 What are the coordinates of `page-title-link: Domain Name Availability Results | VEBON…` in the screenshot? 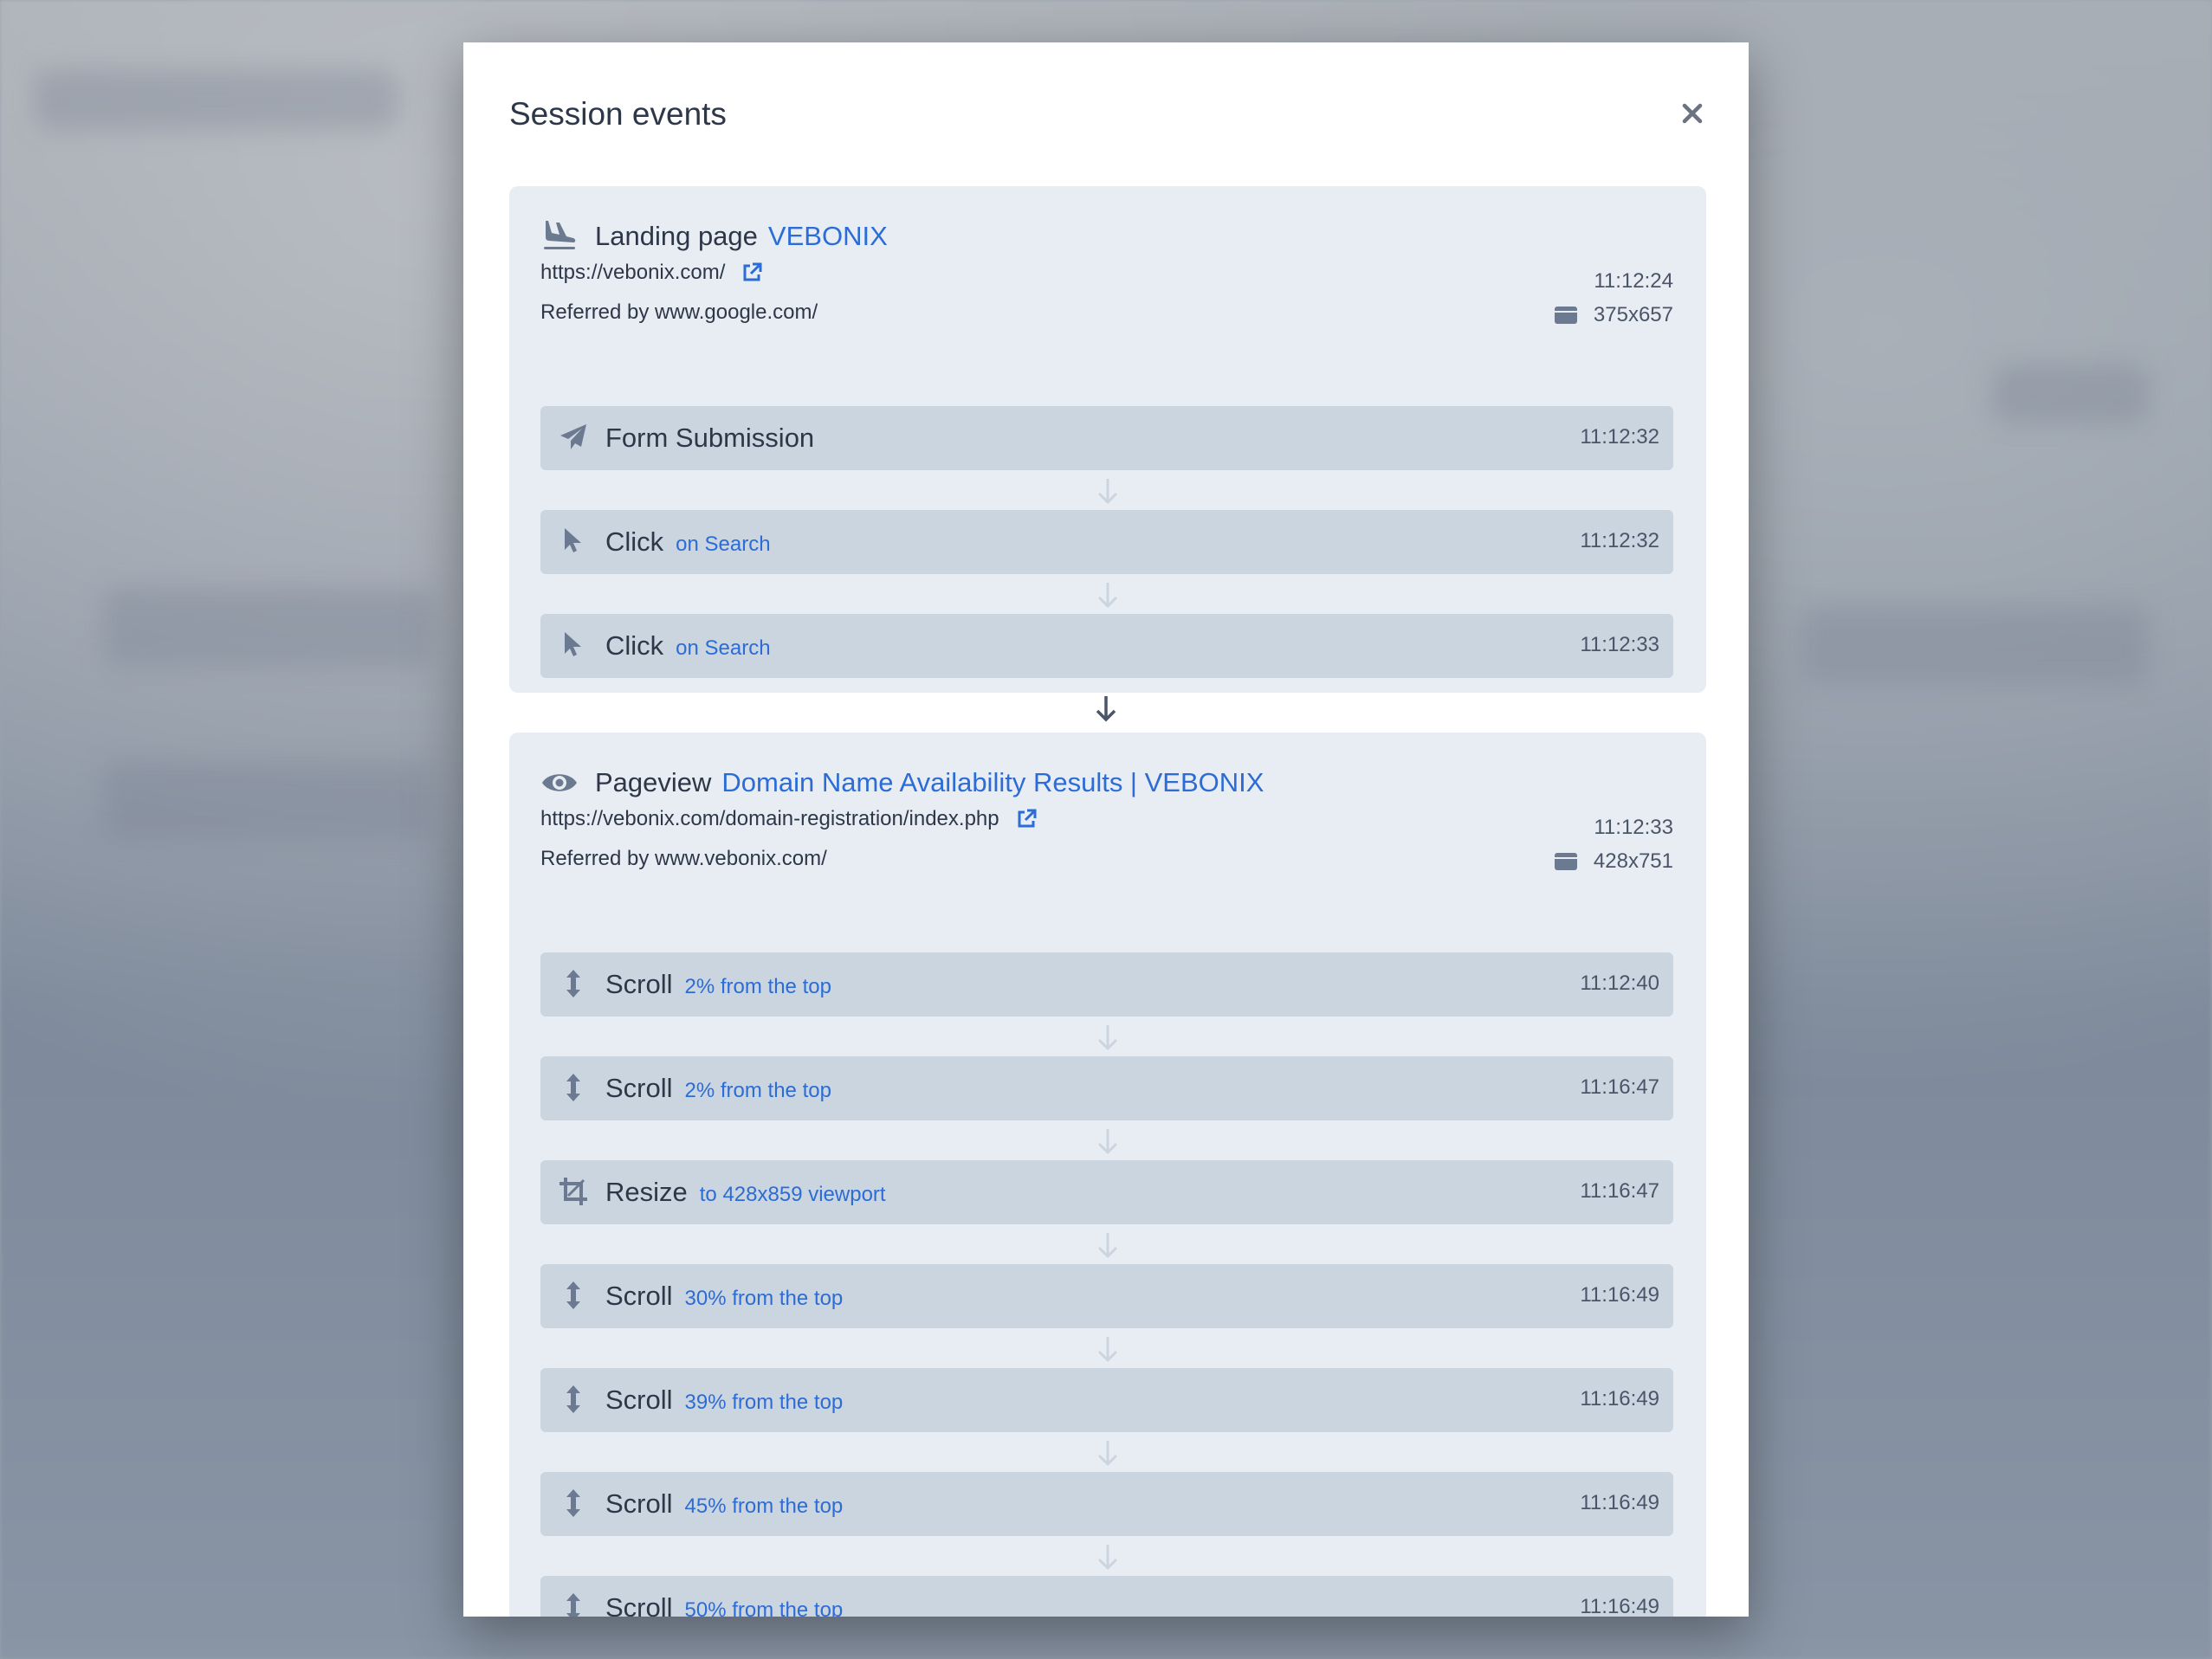 It's located at (992, 782).